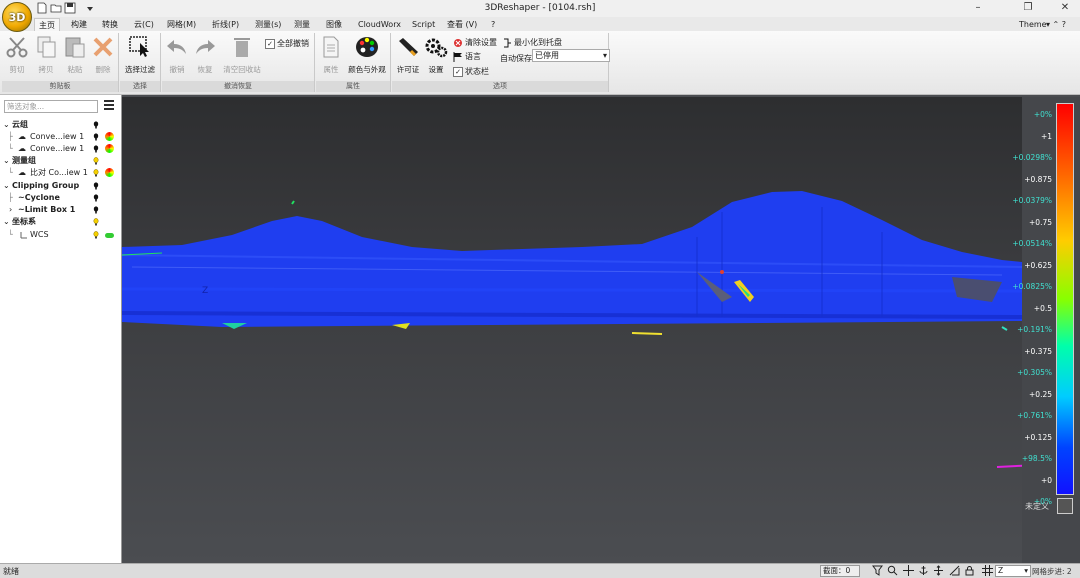  I want to click on app-logo: 3D, so click(17, 17).